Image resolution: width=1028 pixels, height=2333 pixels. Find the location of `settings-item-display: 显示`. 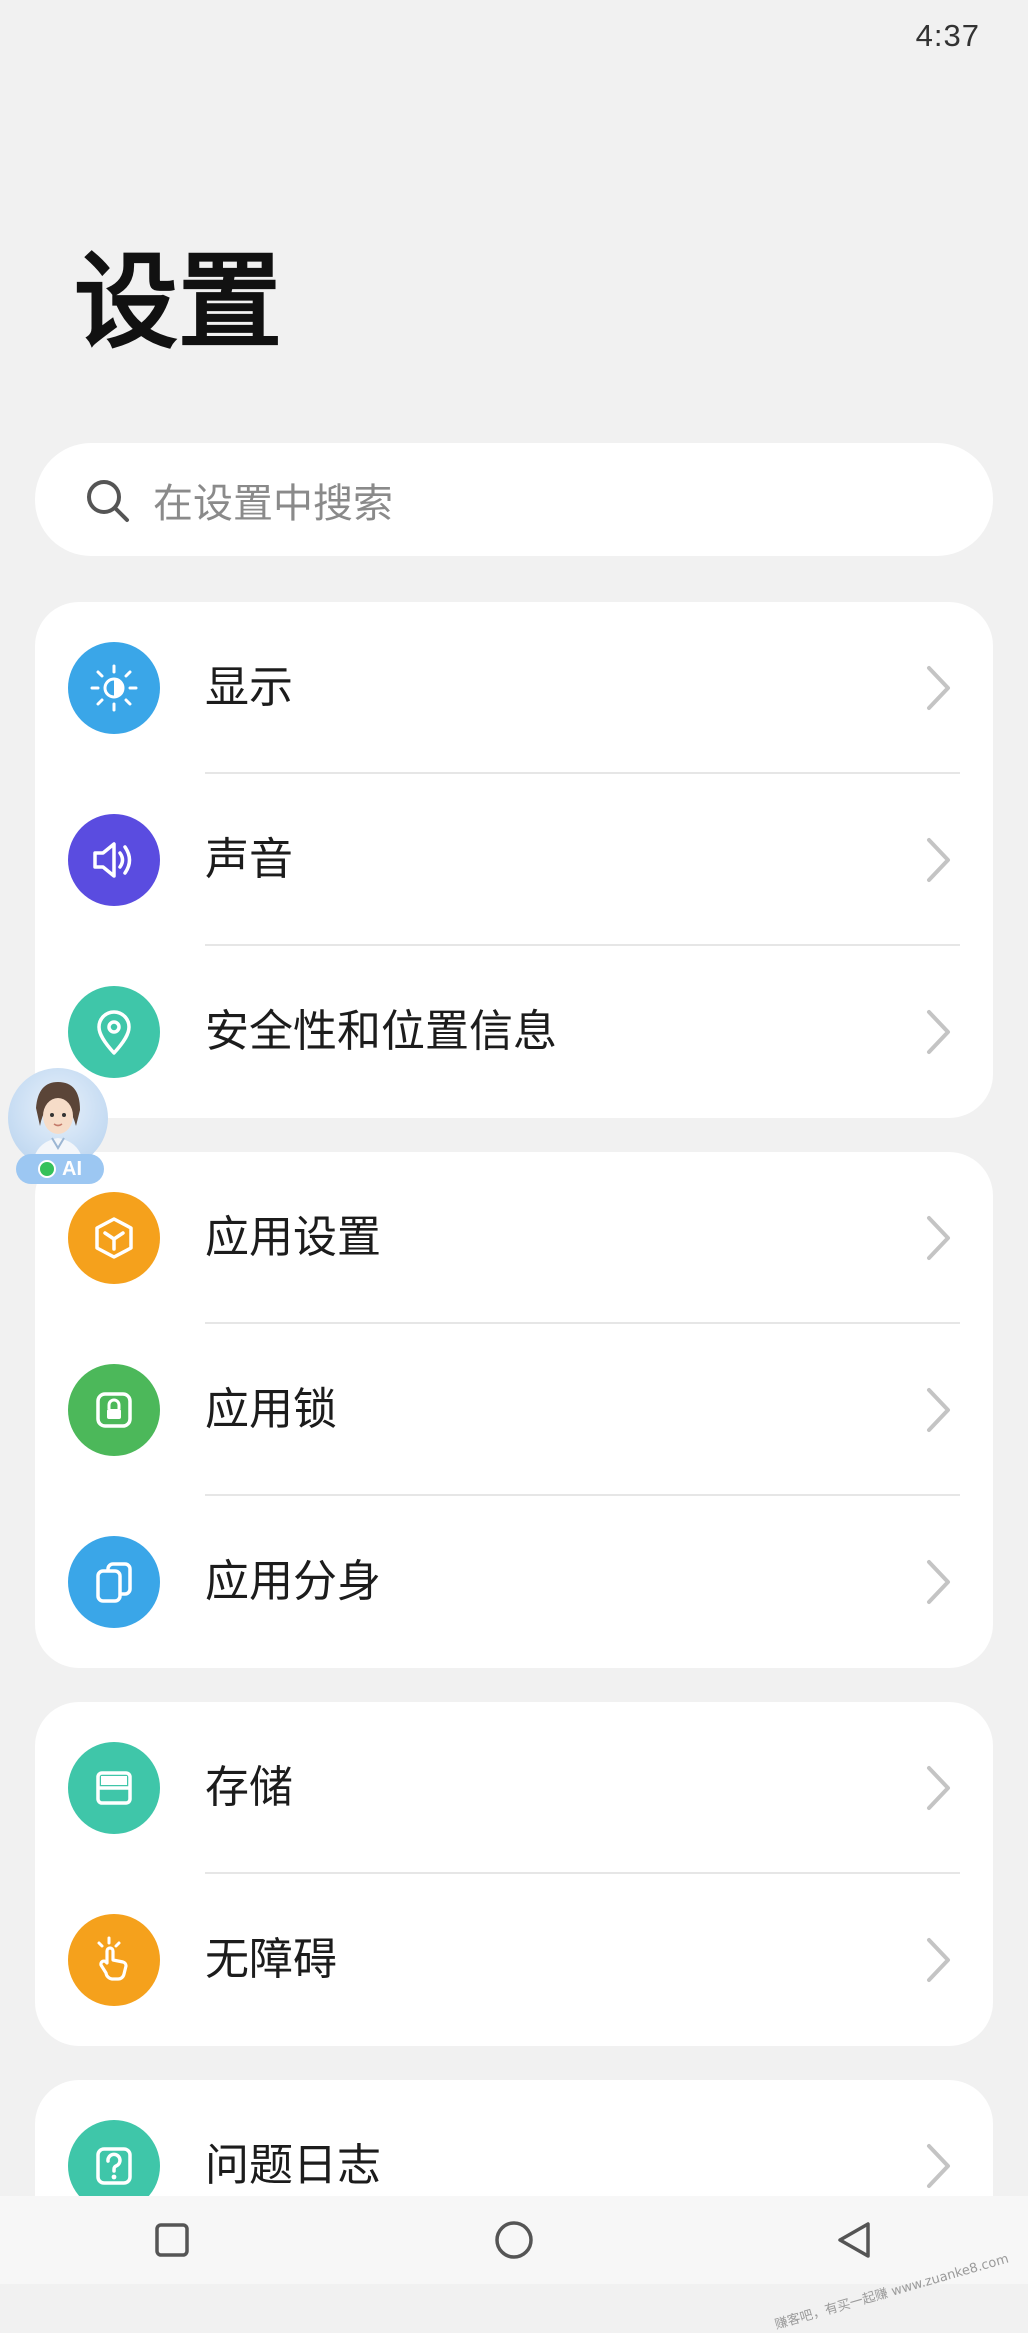

settings-item-display: 显示 is located at coordinates (514, 688).